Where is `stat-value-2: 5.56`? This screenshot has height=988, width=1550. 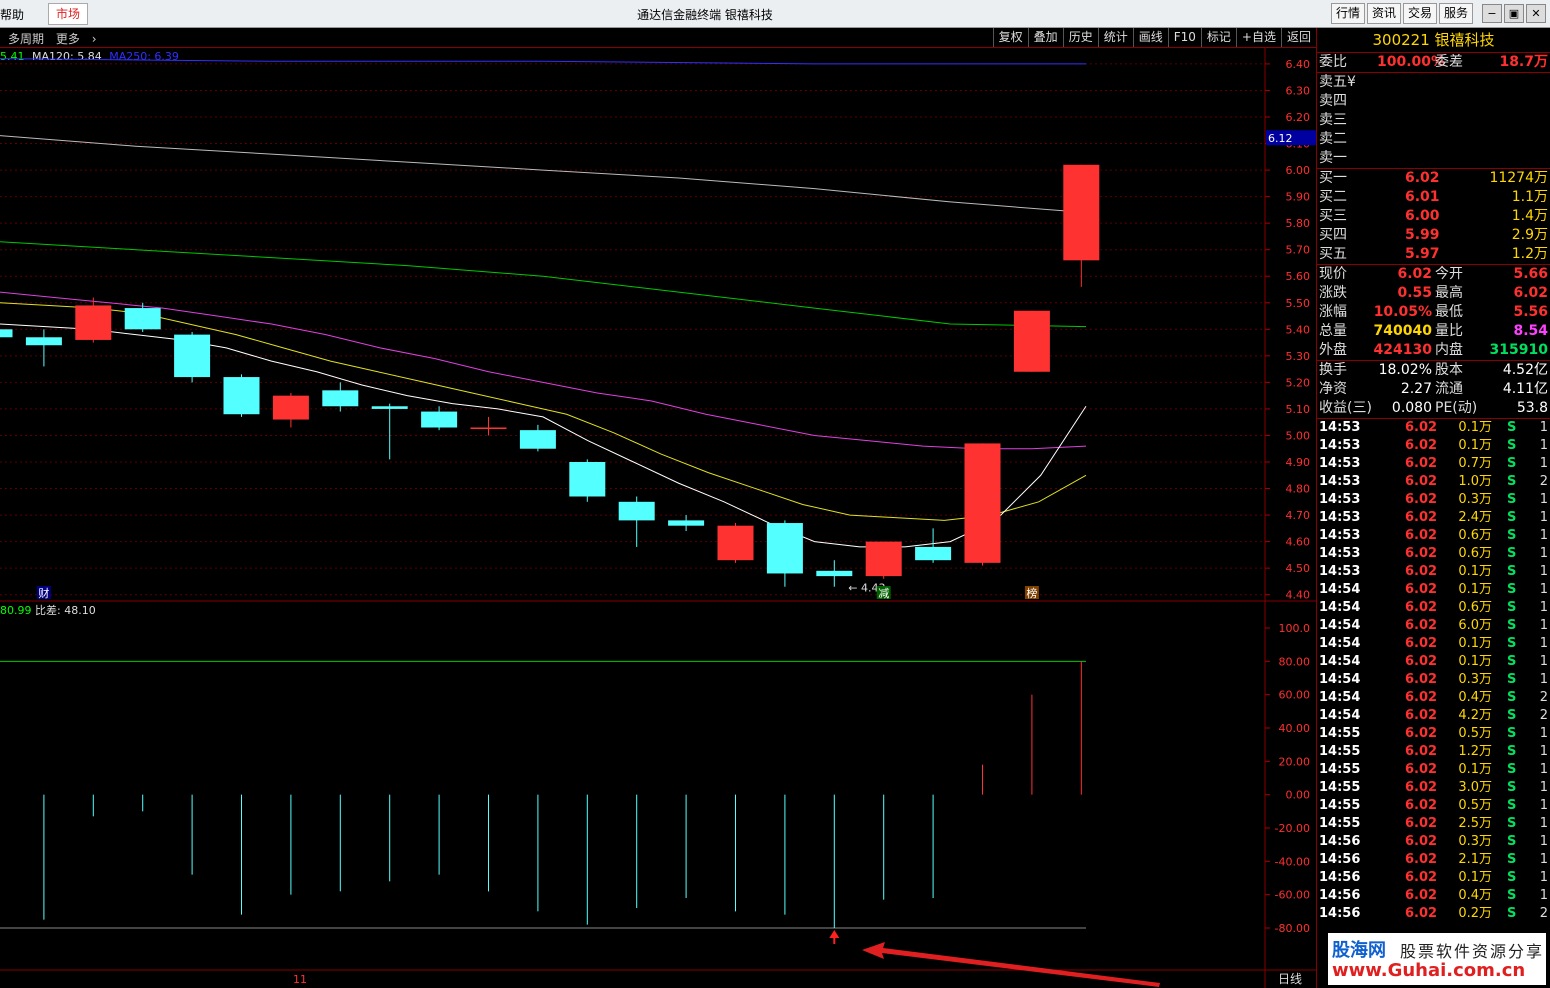 stat-value-2: 5.56 is located at coordinates (1530, 312).